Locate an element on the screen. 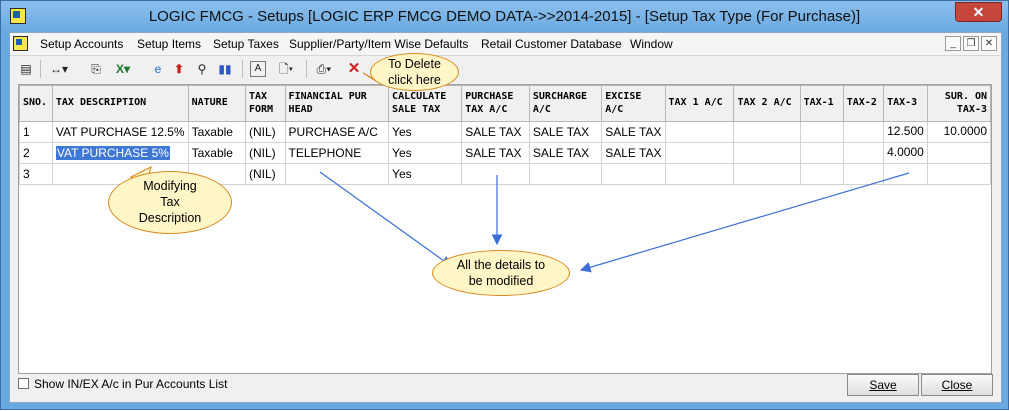 This screenshot has width=1009, height=411. show-inex-checkbox is located at coordinates (23, 383).